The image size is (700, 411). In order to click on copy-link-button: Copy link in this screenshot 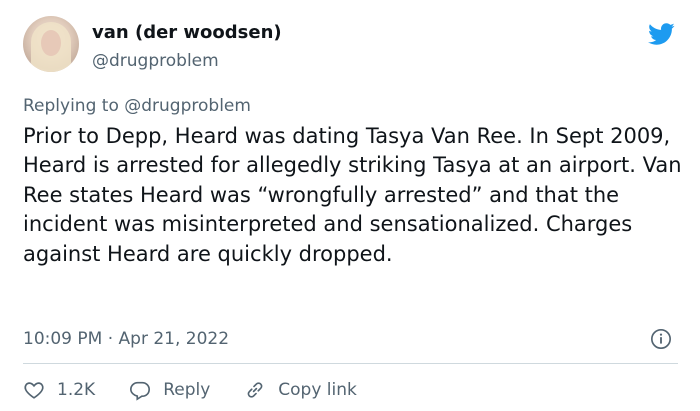, I will do `click(300, 390)`.